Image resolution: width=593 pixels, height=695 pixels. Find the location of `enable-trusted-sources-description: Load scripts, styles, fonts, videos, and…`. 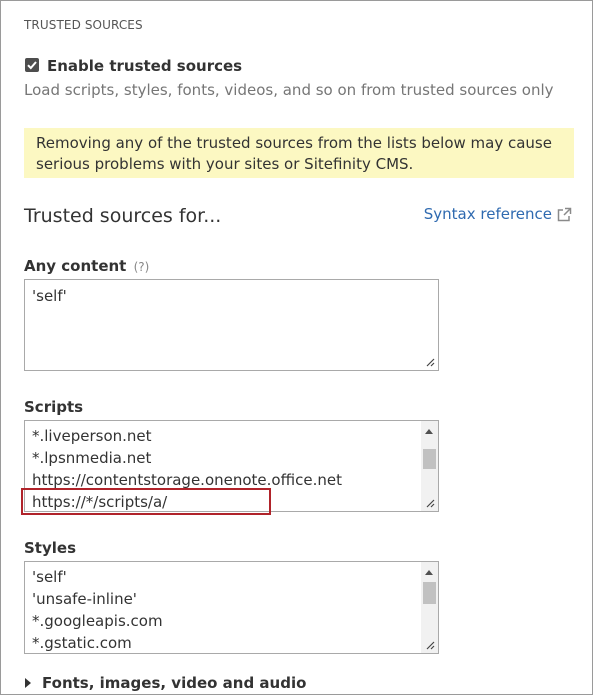

enable-trusted-sources-description: Load scripts, styles, fonts, videos, and… is located at coordinates (289, 90).